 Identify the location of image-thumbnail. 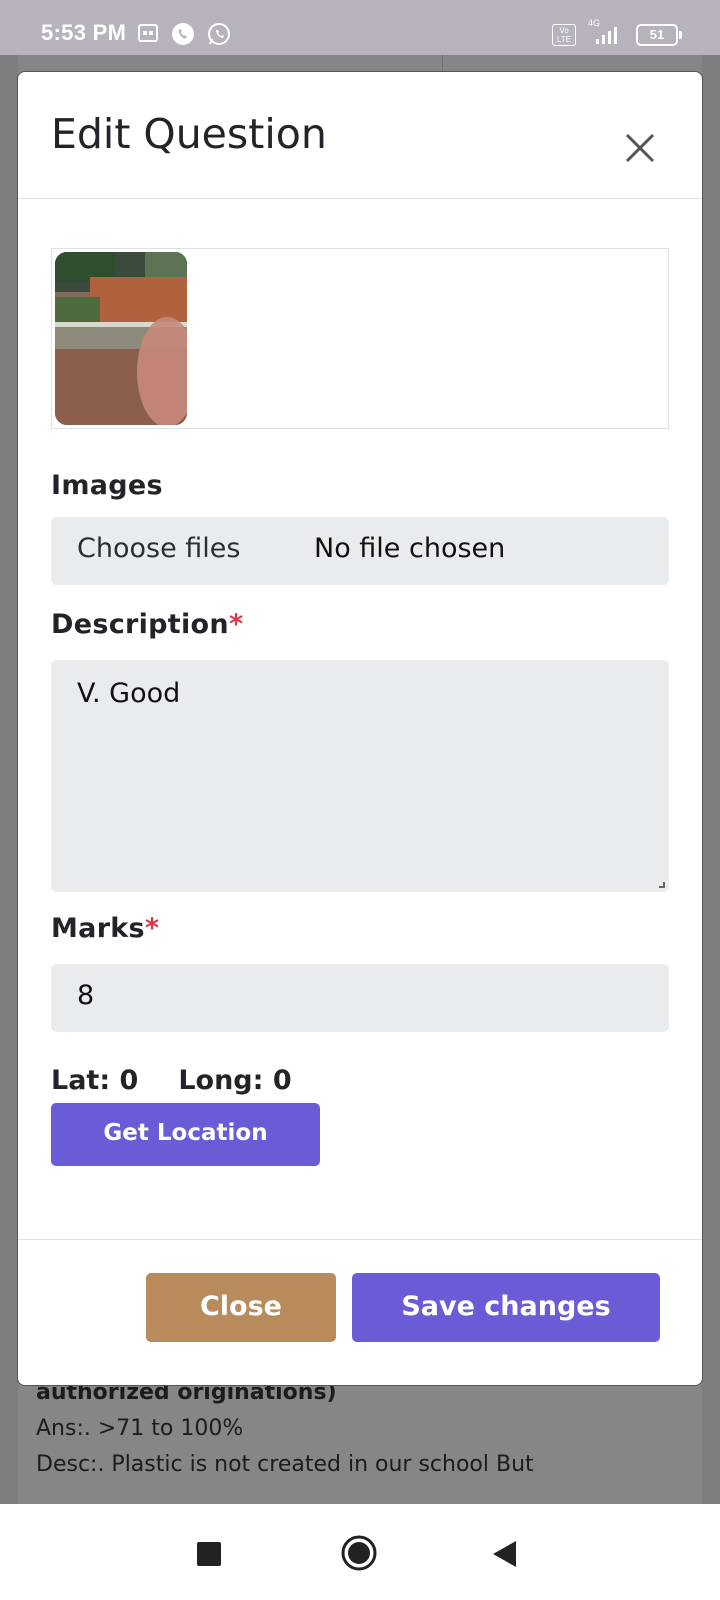
(121, 338).